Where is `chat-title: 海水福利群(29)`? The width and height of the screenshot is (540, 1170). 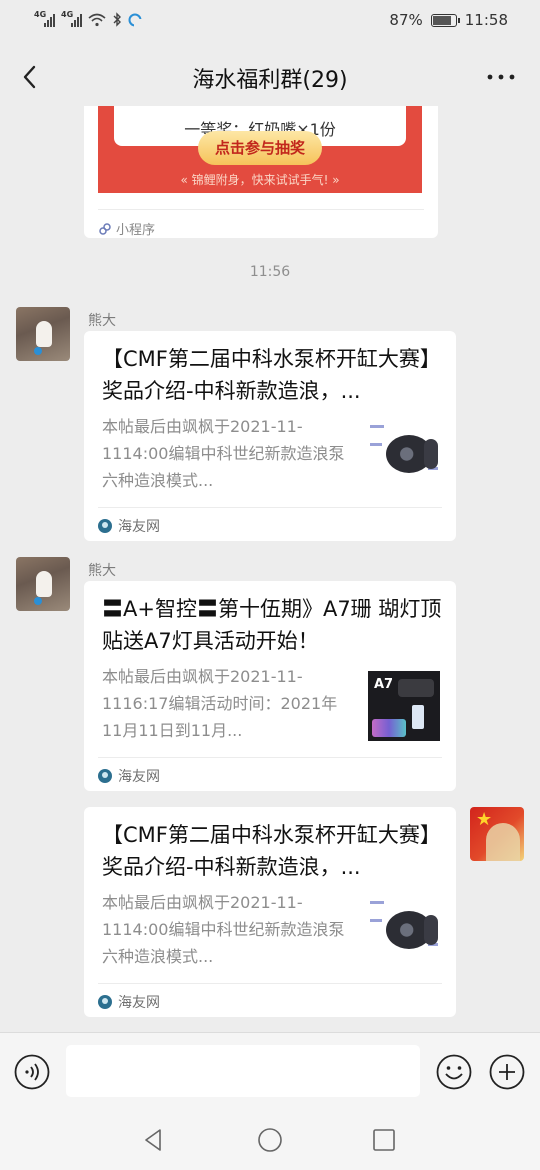
chat-title: 海水福利群(29) is located at coordinates (270, 80).